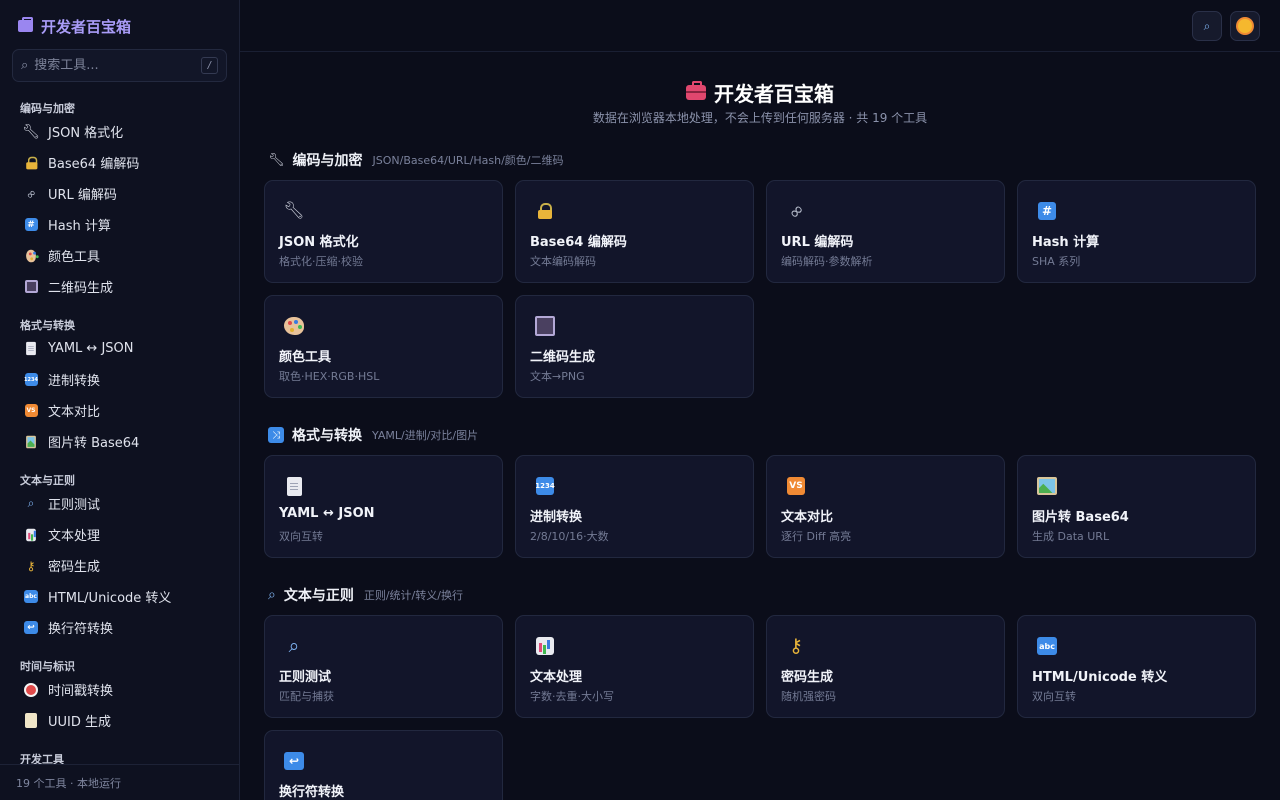 The image size is (1280, 800). Describe the element at coordinates (885, 506) in the screenshot. I see `tool-card-diff: VS 文本对比 逐行 Diff 高亮` at that location.